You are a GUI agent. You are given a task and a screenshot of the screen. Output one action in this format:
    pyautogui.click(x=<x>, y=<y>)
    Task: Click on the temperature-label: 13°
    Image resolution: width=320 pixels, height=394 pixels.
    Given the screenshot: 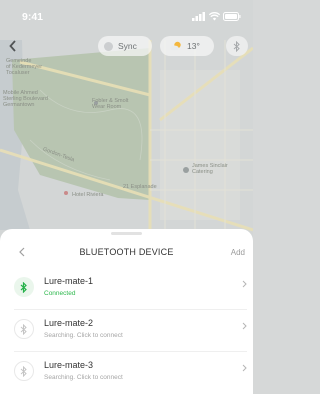 What is the action you would take?
    pyautogui.click(x=193, y=46)
    